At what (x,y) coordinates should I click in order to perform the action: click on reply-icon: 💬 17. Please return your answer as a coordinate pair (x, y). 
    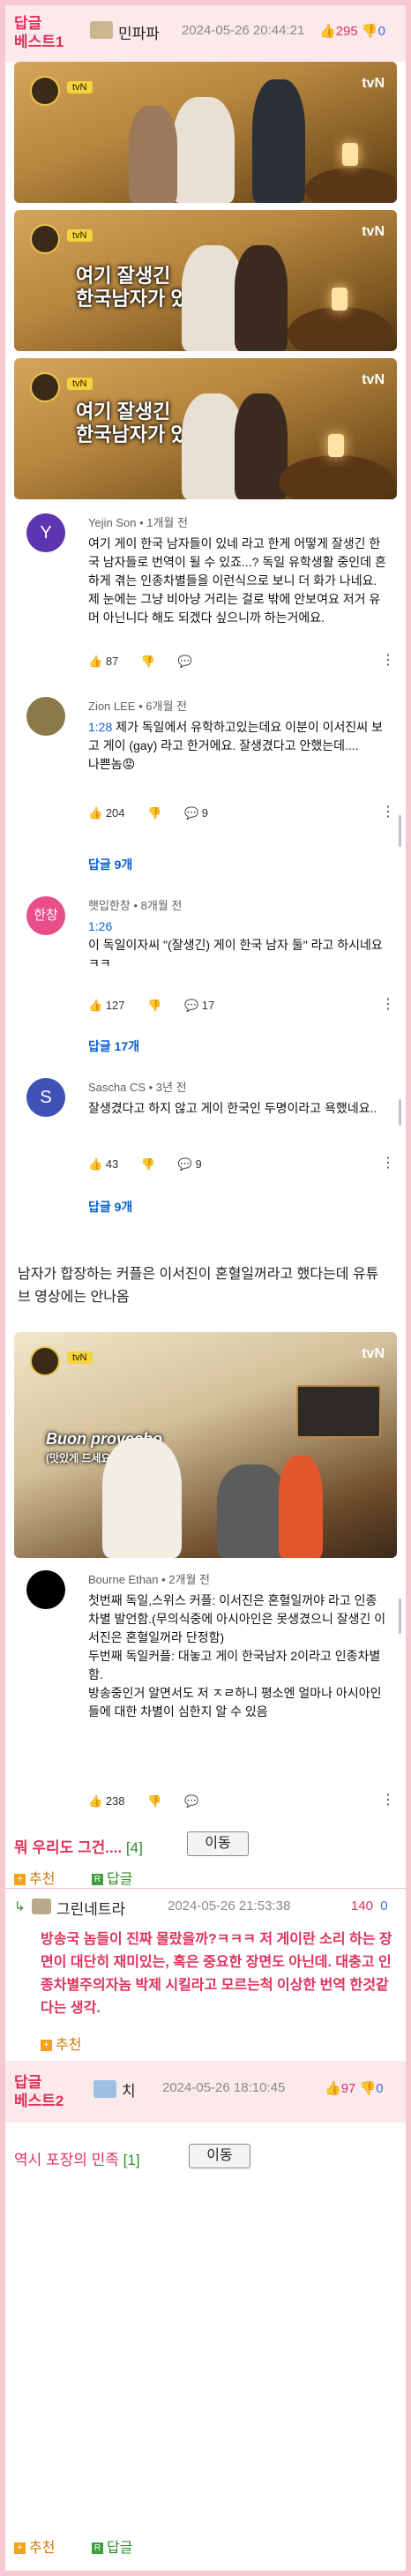
    Looking at the image, I should click on (199, 1006).